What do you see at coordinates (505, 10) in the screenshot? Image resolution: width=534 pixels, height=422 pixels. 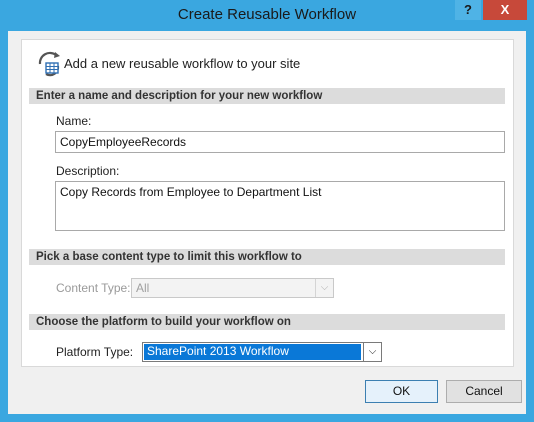 I see `close-button: X` at bounding box center [505, 10].